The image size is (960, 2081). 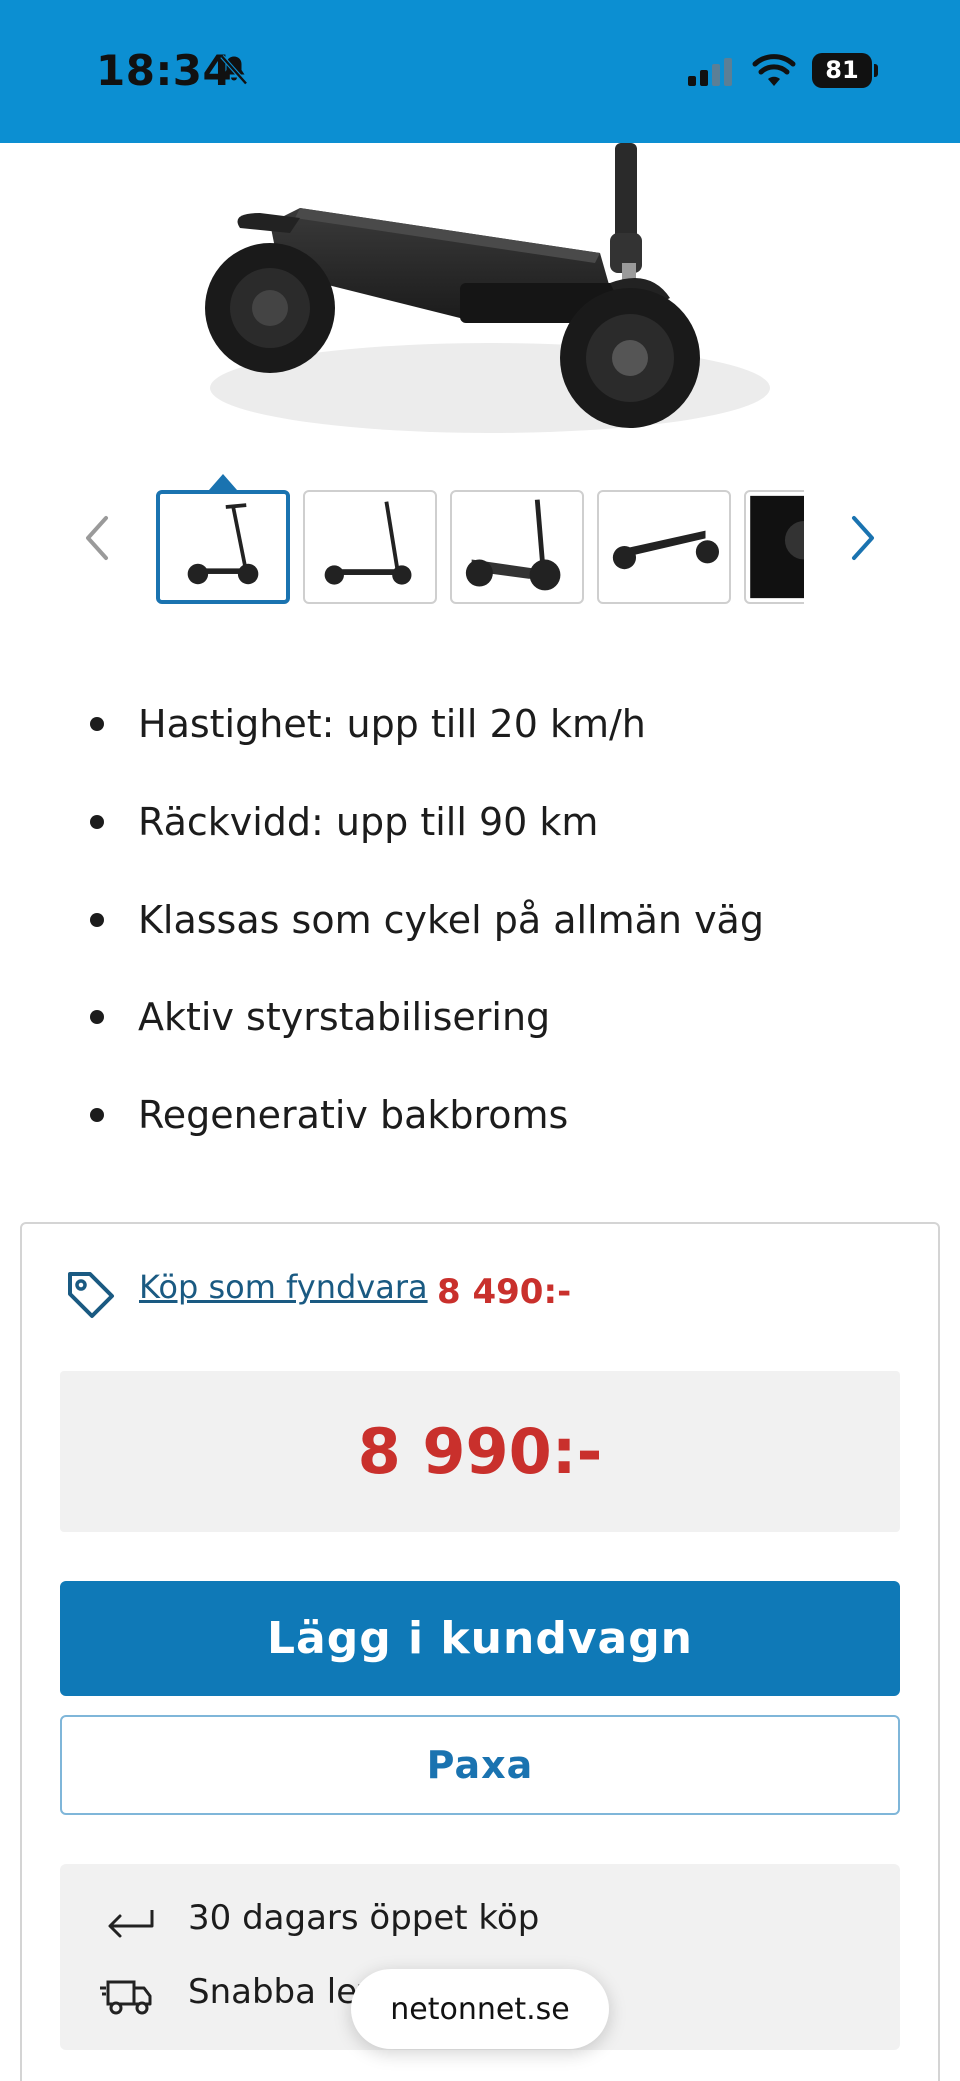 What do you see at coordinates (842, 70) in the screenshot?
I see `battery-level: 81` at bounding box center [842, 70].